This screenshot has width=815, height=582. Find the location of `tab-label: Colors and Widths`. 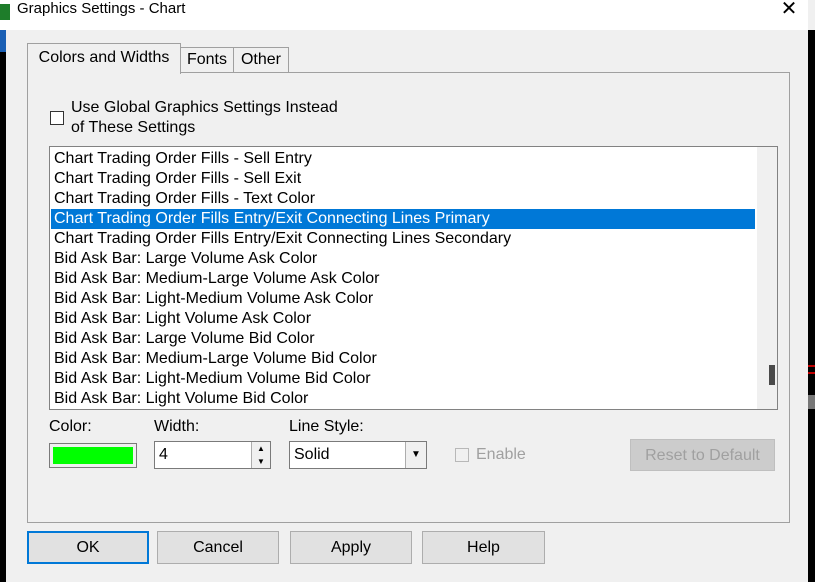

tab-label: Colors and Widths is located at coordinates (104, 57).